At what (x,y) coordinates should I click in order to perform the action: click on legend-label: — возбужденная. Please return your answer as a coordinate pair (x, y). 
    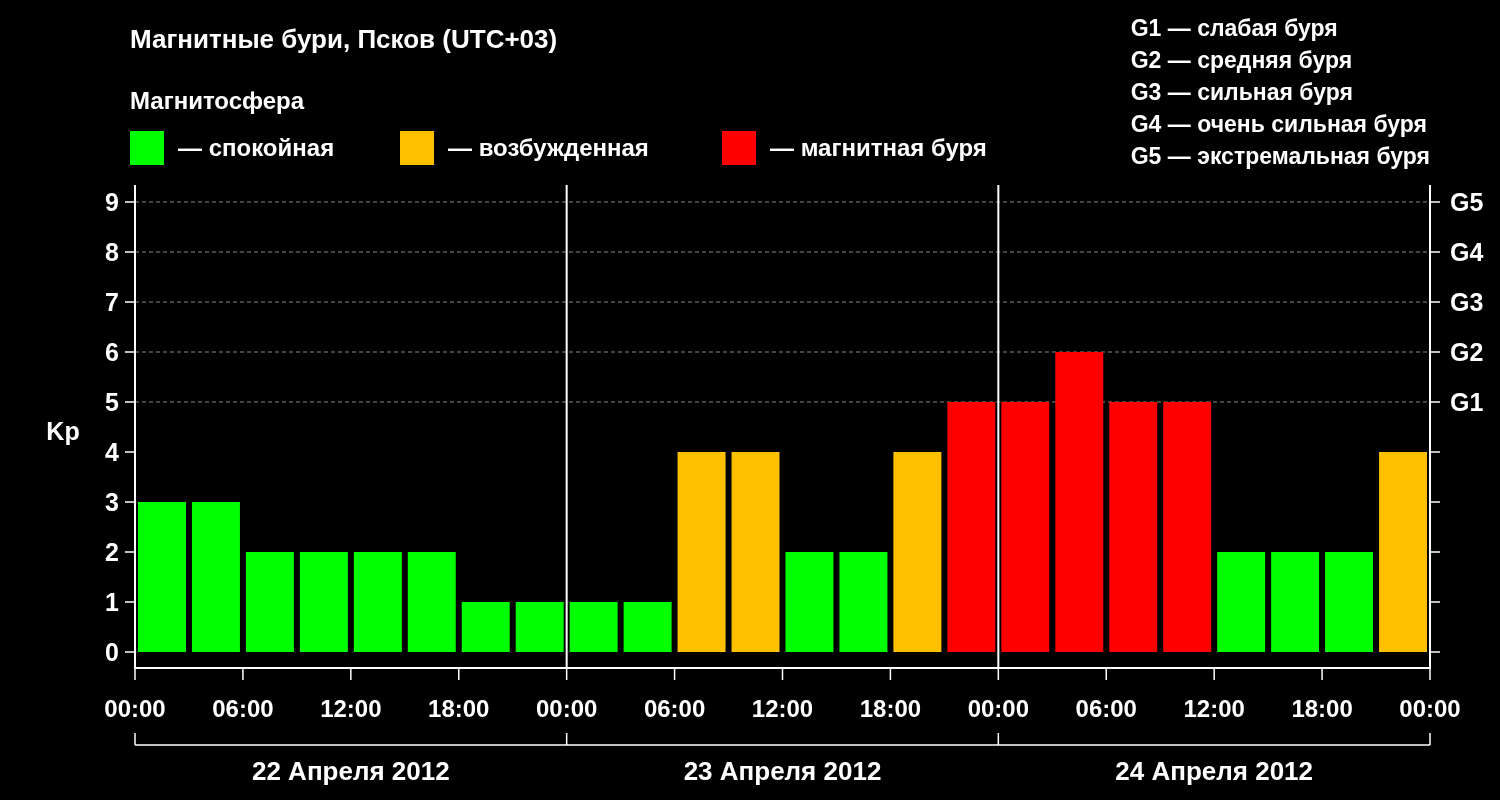
    Looking at the image, I should click on (548, 148).